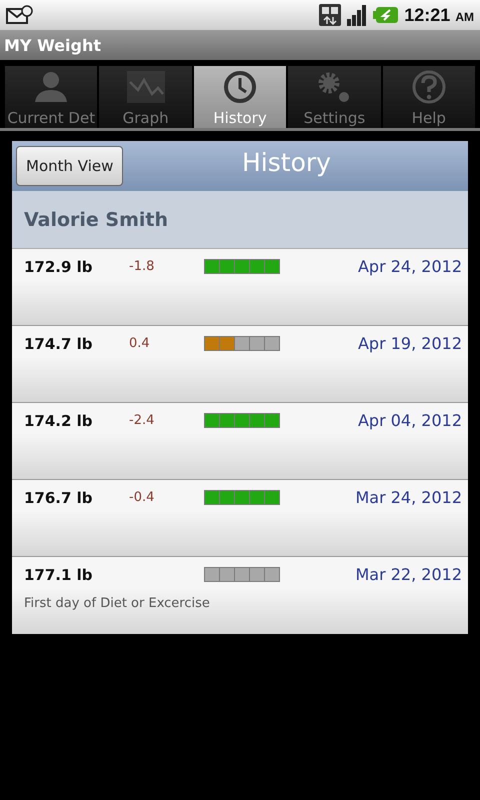  Describe the element at coordinates (59, 267) in the screenshot. I see `weight-value: 172.9 lb` at that location.